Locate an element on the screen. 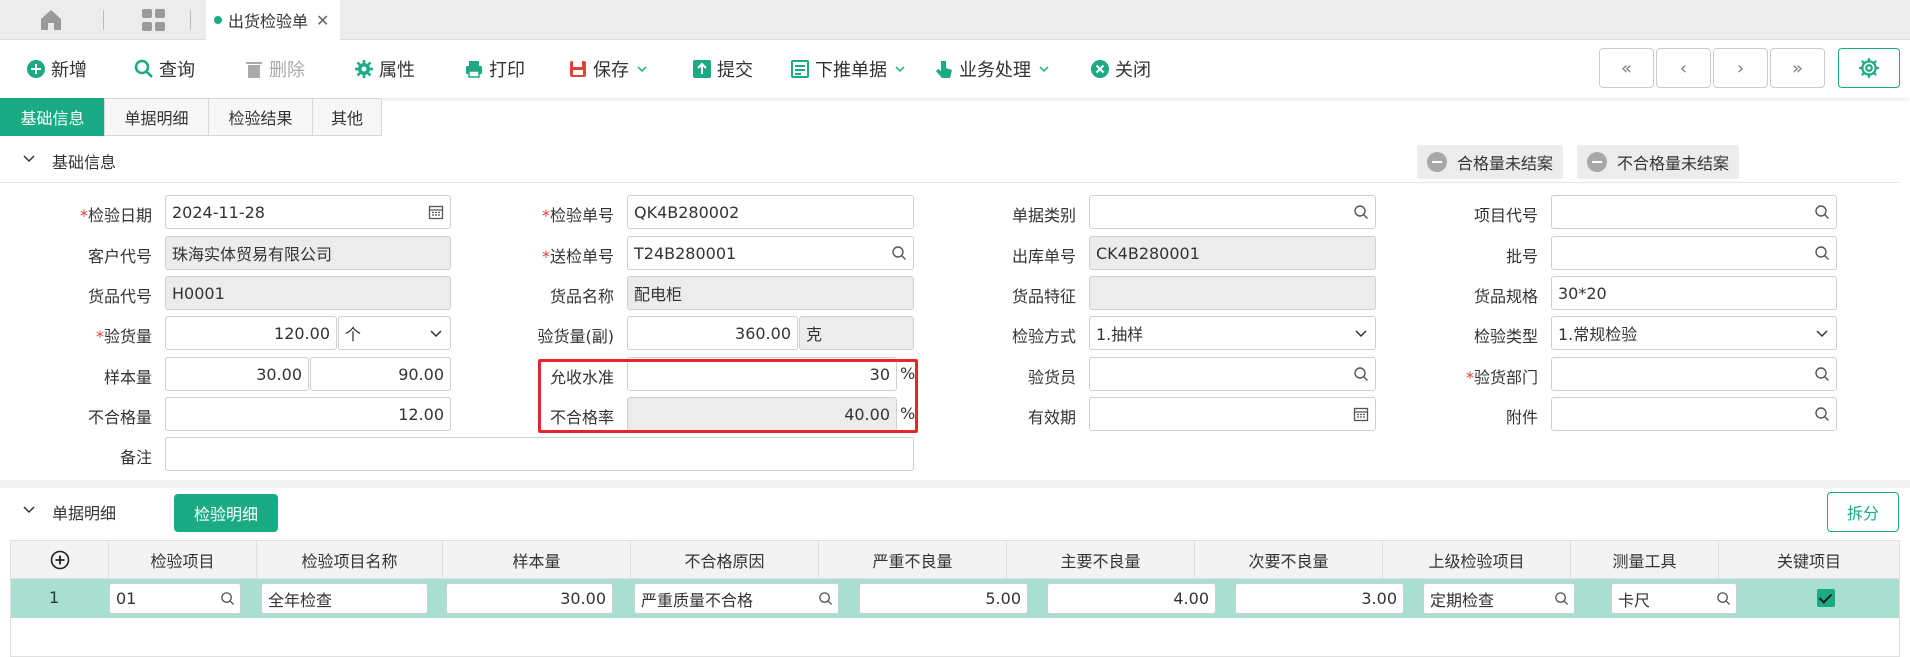 The image size is (1910, 657). unqualified-field: 12.00 is located at coordinates (308, 414).